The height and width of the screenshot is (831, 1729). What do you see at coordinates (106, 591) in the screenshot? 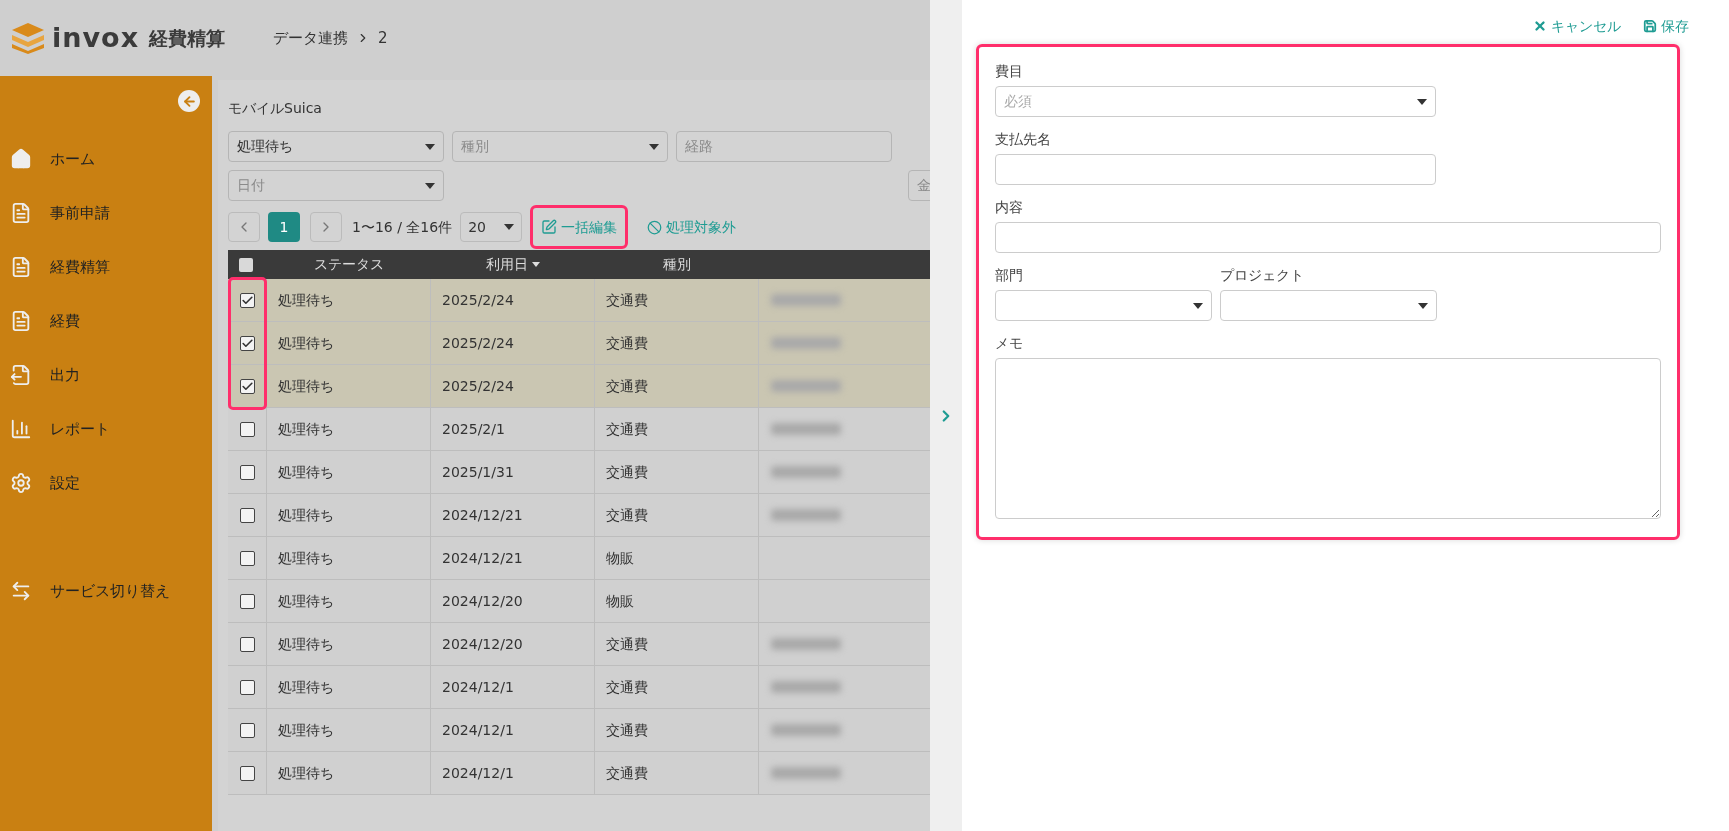
I see `sidebar-item: サービス切り替え` at bounding box center [106, 591].